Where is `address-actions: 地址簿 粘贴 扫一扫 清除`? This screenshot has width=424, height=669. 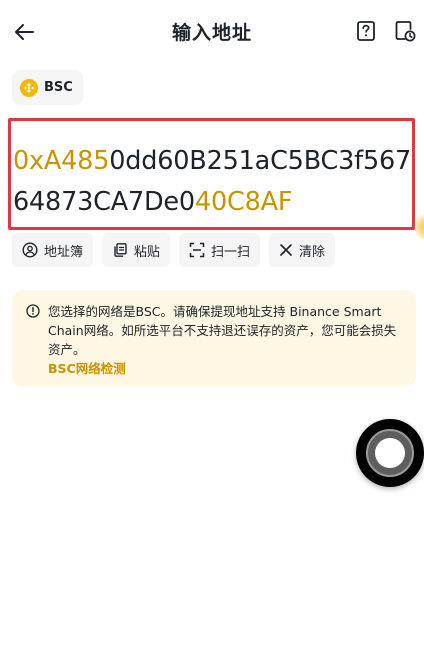
address-actions: 地址簿 粘贴 扫一扫 清除 is located at coordinates (174, 250).